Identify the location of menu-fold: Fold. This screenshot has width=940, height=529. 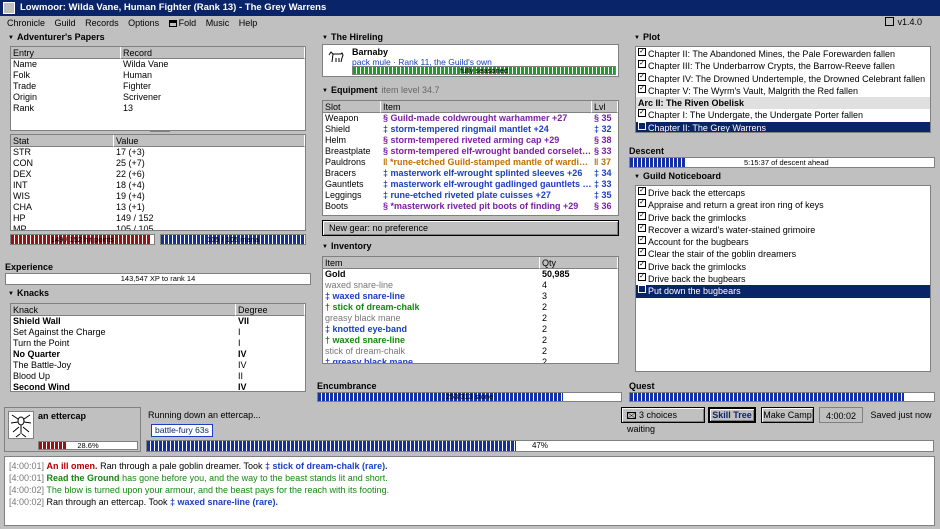
(182, 23).